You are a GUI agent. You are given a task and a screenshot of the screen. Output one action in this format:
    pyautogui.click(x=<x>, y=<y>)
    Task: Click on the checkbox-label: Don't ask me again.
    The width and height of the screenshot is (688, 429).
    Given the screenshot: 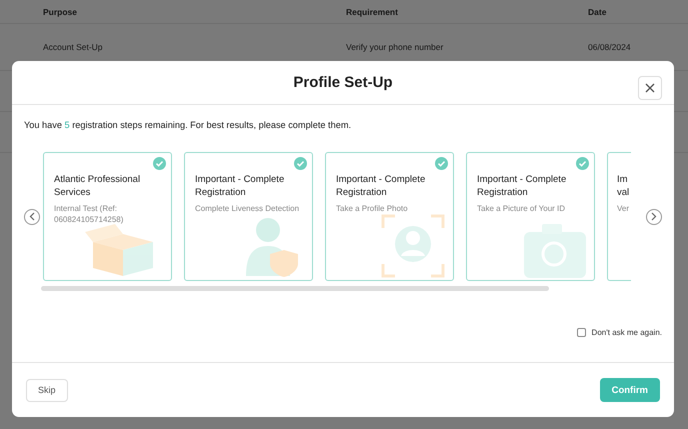 What is the action you would take?
    pyautogui.click(x=627, y=332)
    